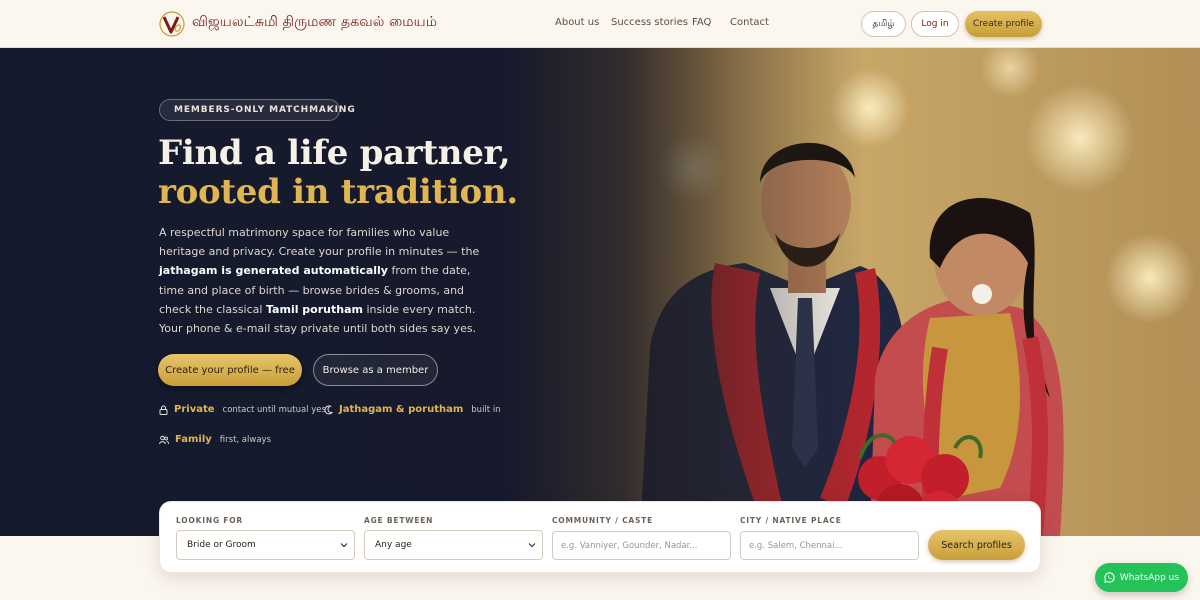  Describe the element at coordinates (273, 271) in the screenshot. I see `desc-bold-jathagam: jathagam is generated automatically` at that location.